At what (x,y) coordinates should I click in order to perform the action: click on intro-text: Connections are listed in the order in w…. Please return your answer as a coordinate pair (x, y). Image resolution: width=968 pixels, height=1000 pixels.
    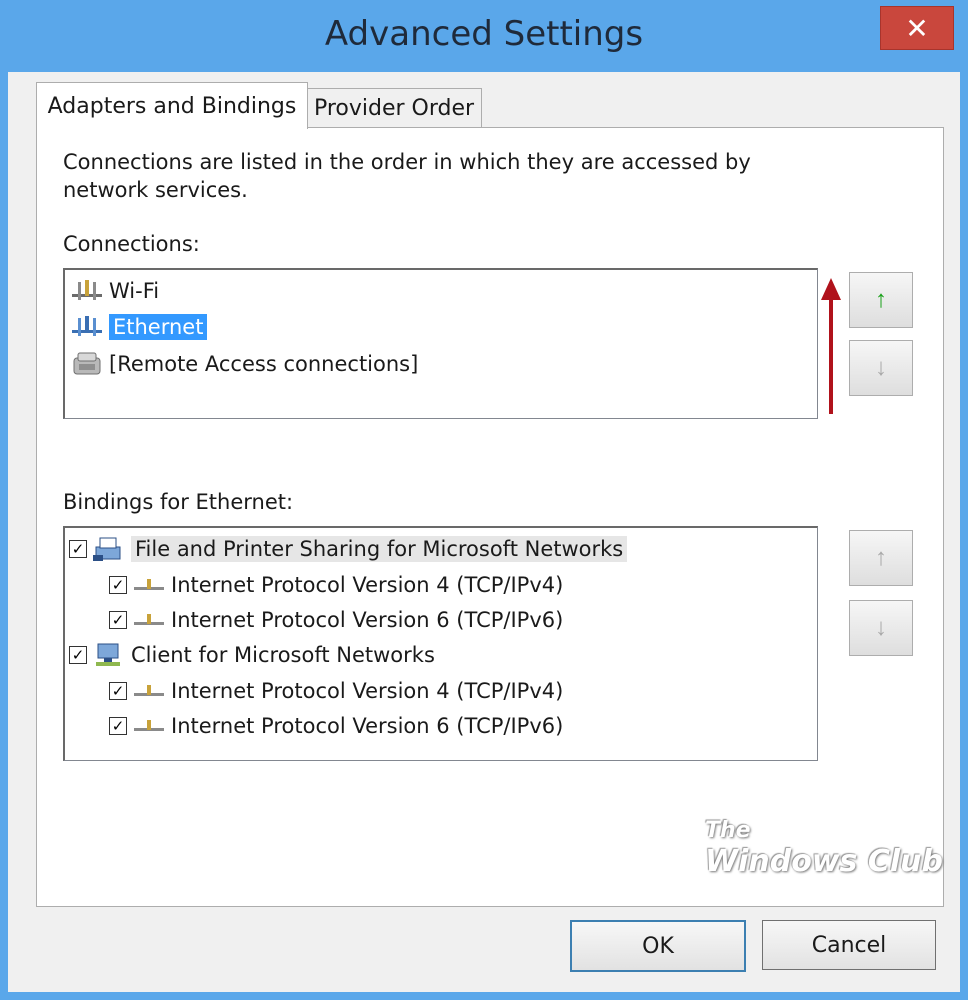
    Looking at the image, I should click on (407, 176).